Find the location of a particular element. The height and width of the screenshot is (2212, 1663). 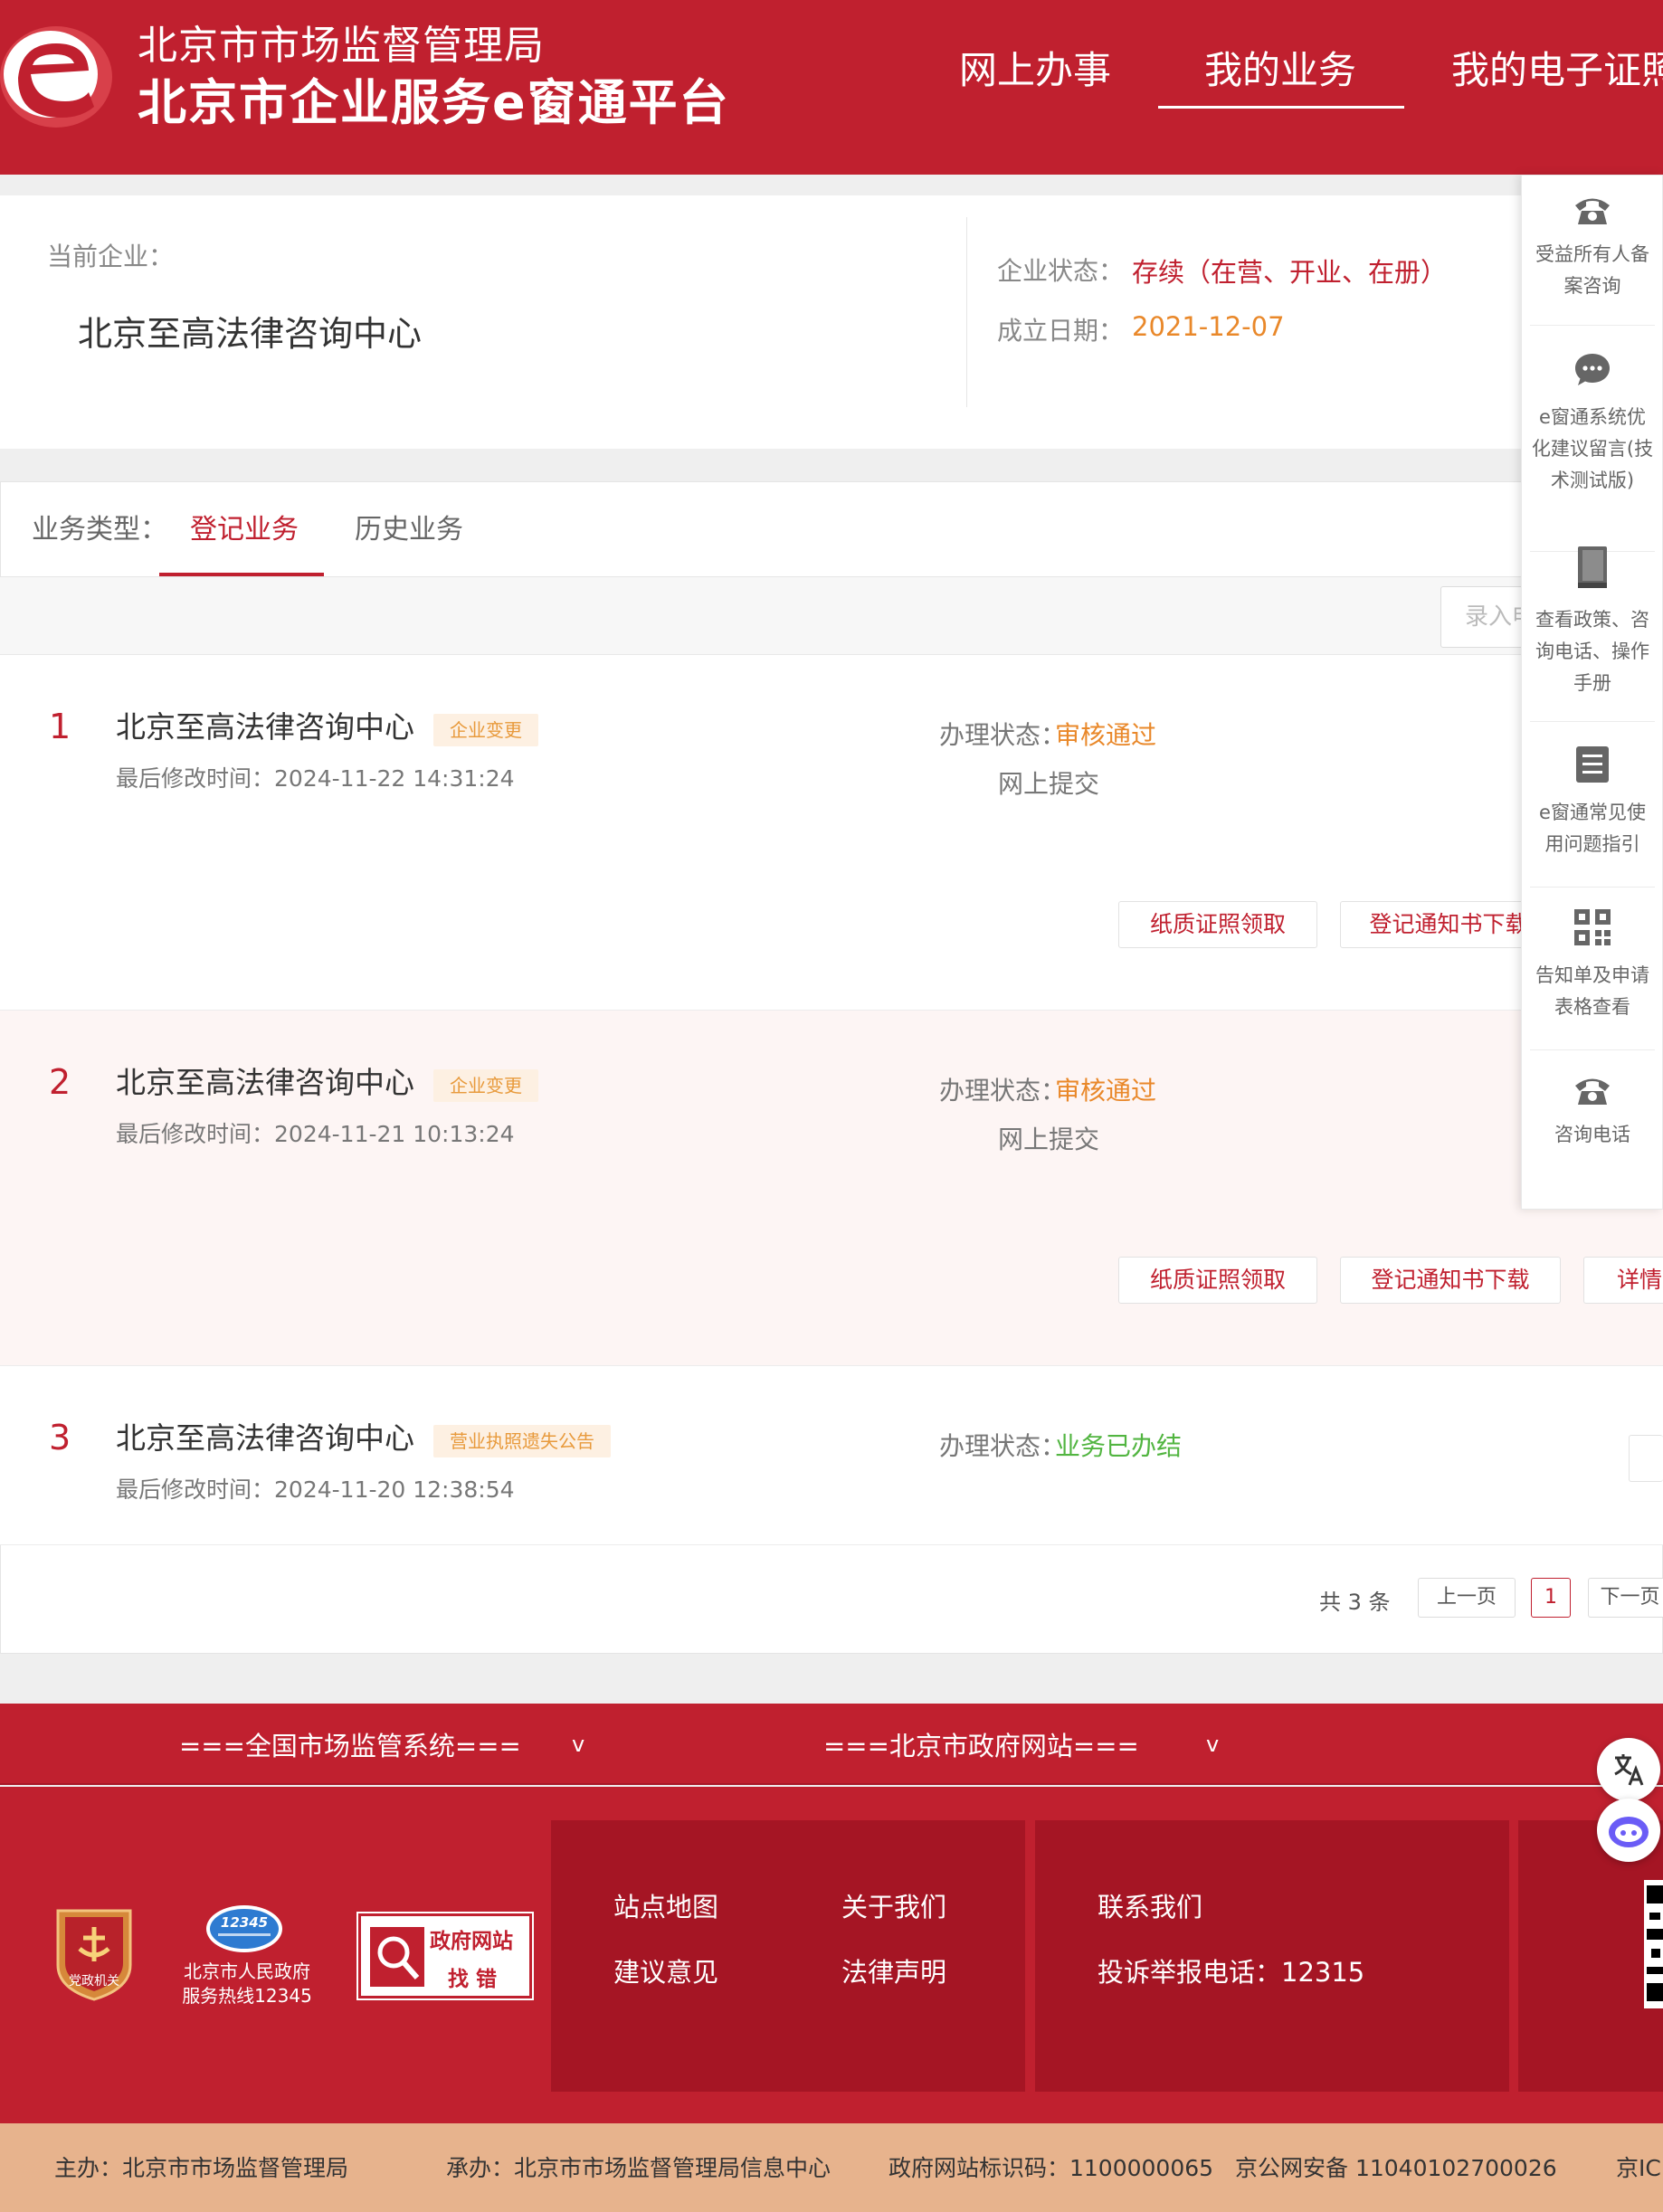

footer-site-id: 政府网站标识码：1100000065 is located at coordinates (1052, 2168).